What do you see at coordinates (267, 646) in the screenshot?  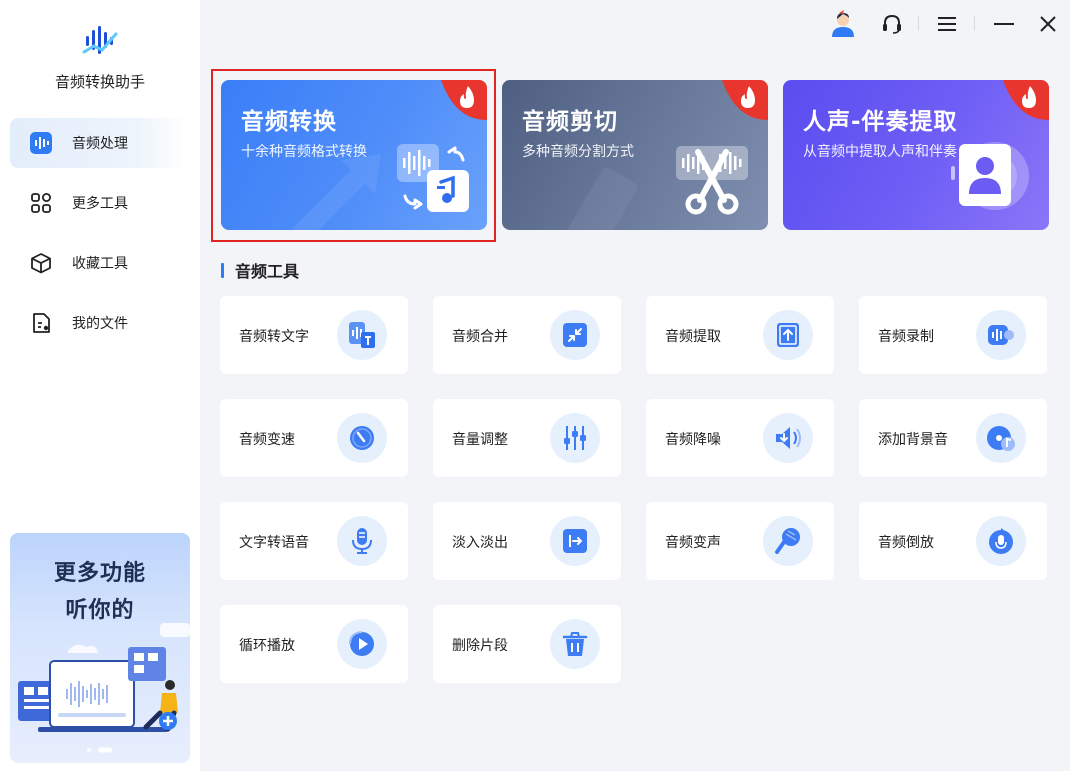 I see `tool-label: 循环播放` at bounding box center [267, 646].